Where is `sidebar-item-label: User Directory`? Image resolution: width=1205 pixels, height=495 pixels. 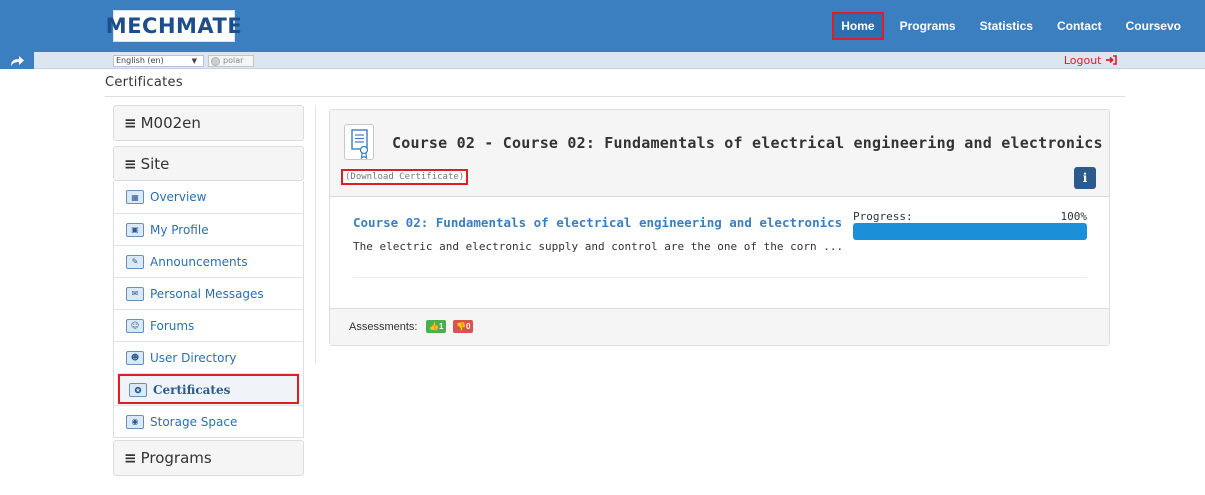 sidebar-item-label: User Directory is located at coordinates (193, 357).